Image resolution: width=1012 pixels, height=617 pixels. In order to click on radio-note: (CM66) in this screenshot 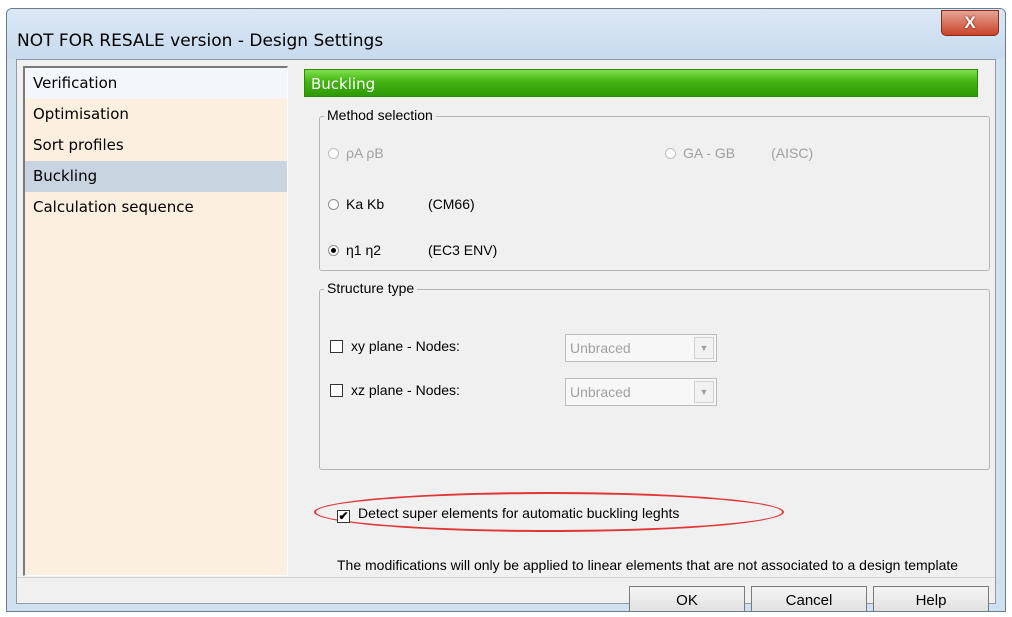, I will do `click(451, 204)`.